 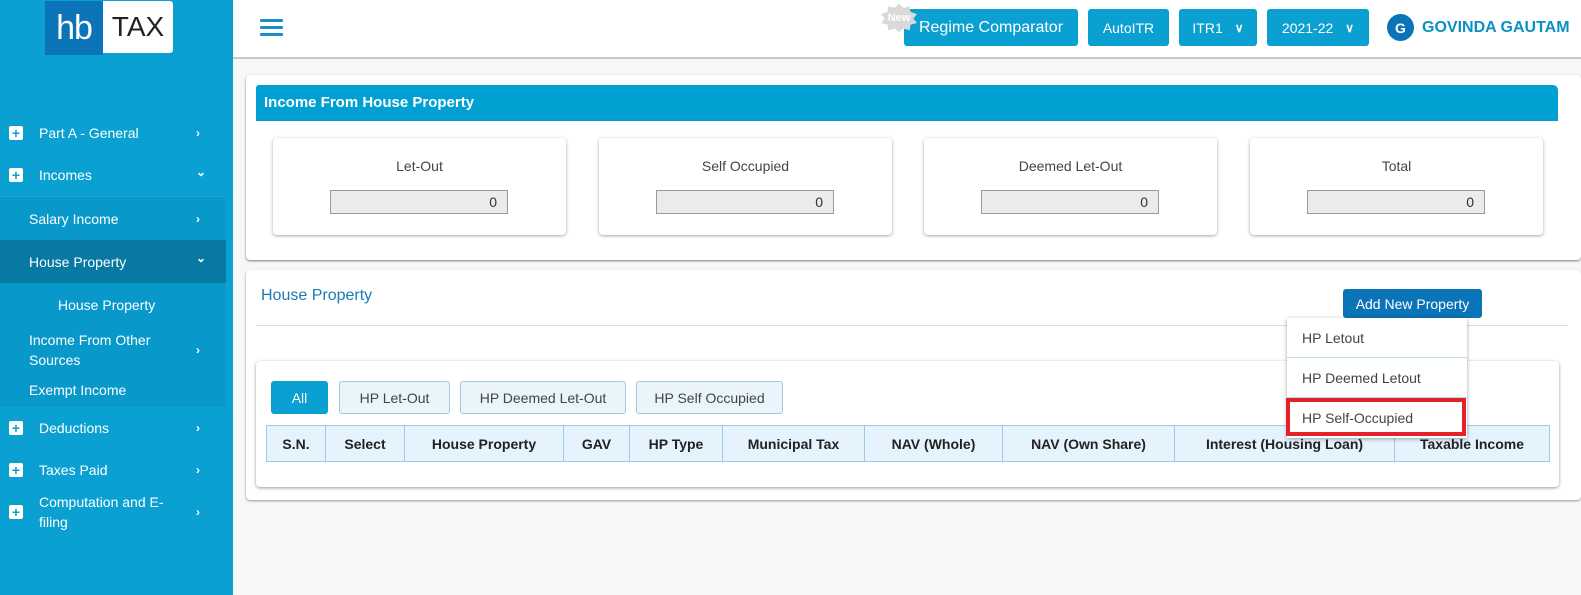 I want to click on add-new-property-label: Add New Property, so click(x=1412, y=303).